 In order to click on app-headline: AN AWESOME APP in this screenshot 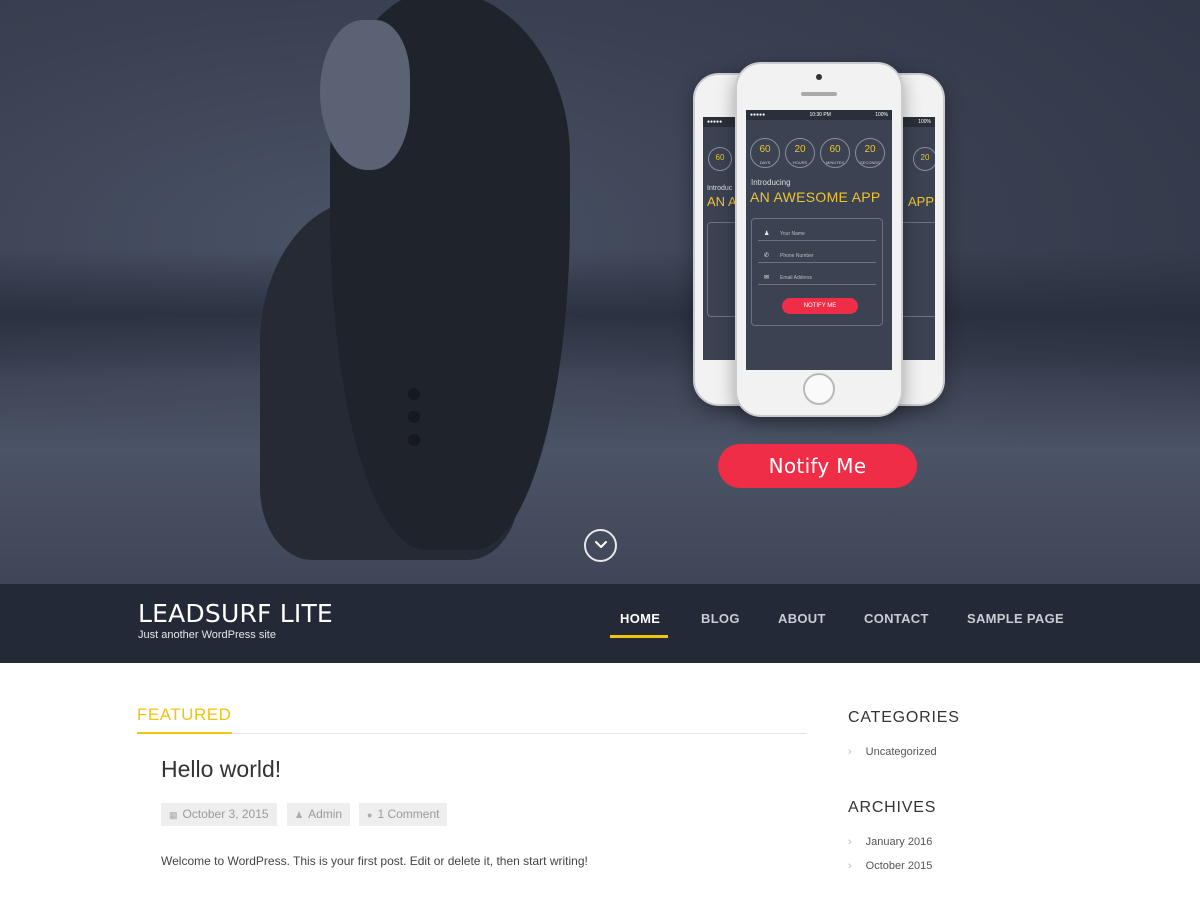, I will do `click(815, 197)`.